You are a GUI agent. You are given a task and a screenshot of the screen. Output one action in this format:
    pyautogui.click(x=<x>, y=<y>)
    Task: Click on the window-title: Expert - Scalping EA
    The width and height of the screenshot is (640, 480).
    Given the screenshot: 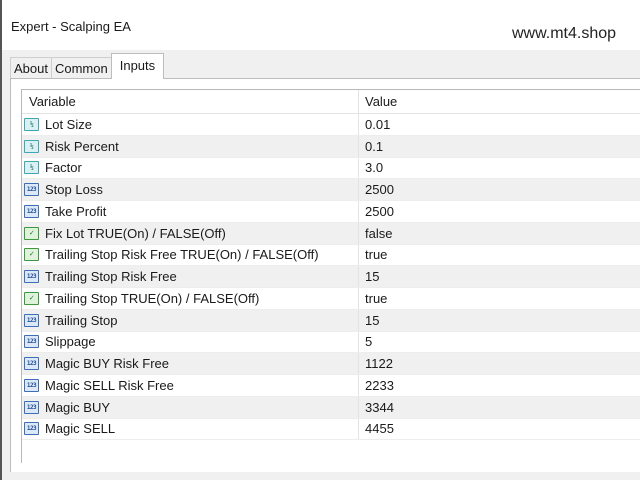 What is the action you would take?
    pyautogui.click(x=71, y=26)
    